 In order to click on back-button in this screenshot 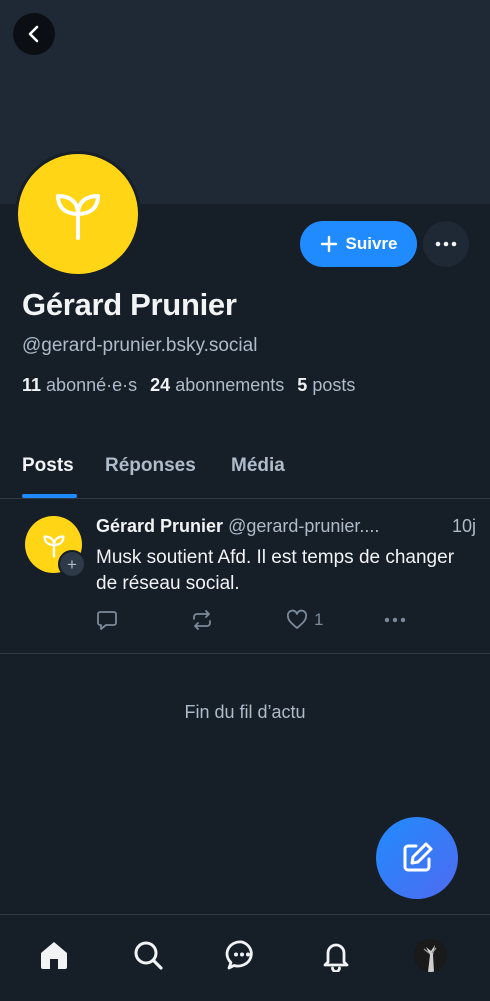, I will do `click(34, 34)`.